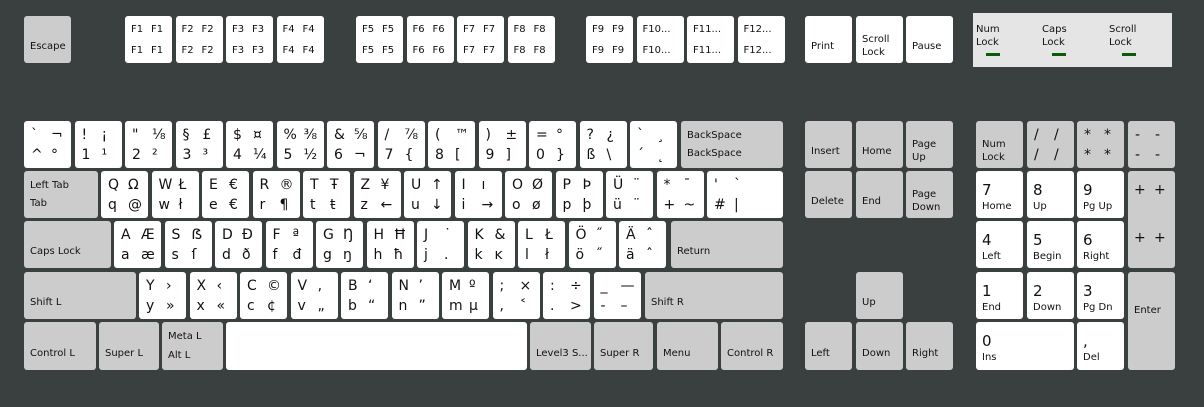 This screenshot has width=1204, height=407. I want to click on key-8: (™ 8 [, so click(451, 144).